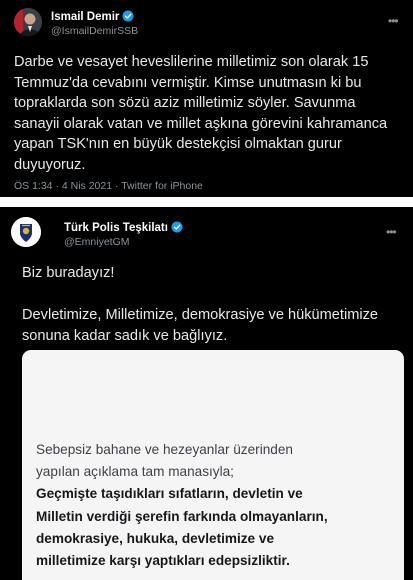 The width and height of the screenshot is (413, 580). What do you see at coordinates (135, 472) in the screenshot?
I see `statement-line: yapılan açıklama tam manasıyla;` at bounding box center [135, 472].